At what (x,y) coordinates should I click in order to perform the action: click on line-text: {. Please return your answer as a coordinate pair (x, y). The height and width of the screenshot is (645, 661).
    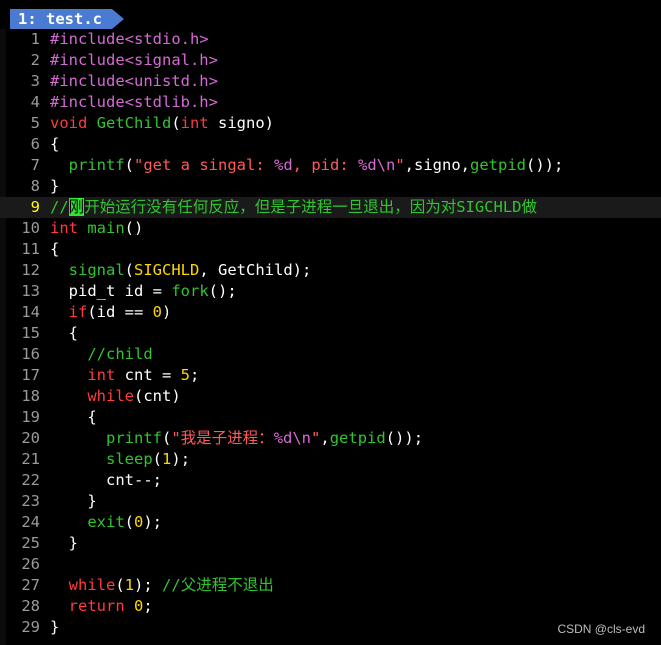
    Looking at the image, I should click on (54, 249).